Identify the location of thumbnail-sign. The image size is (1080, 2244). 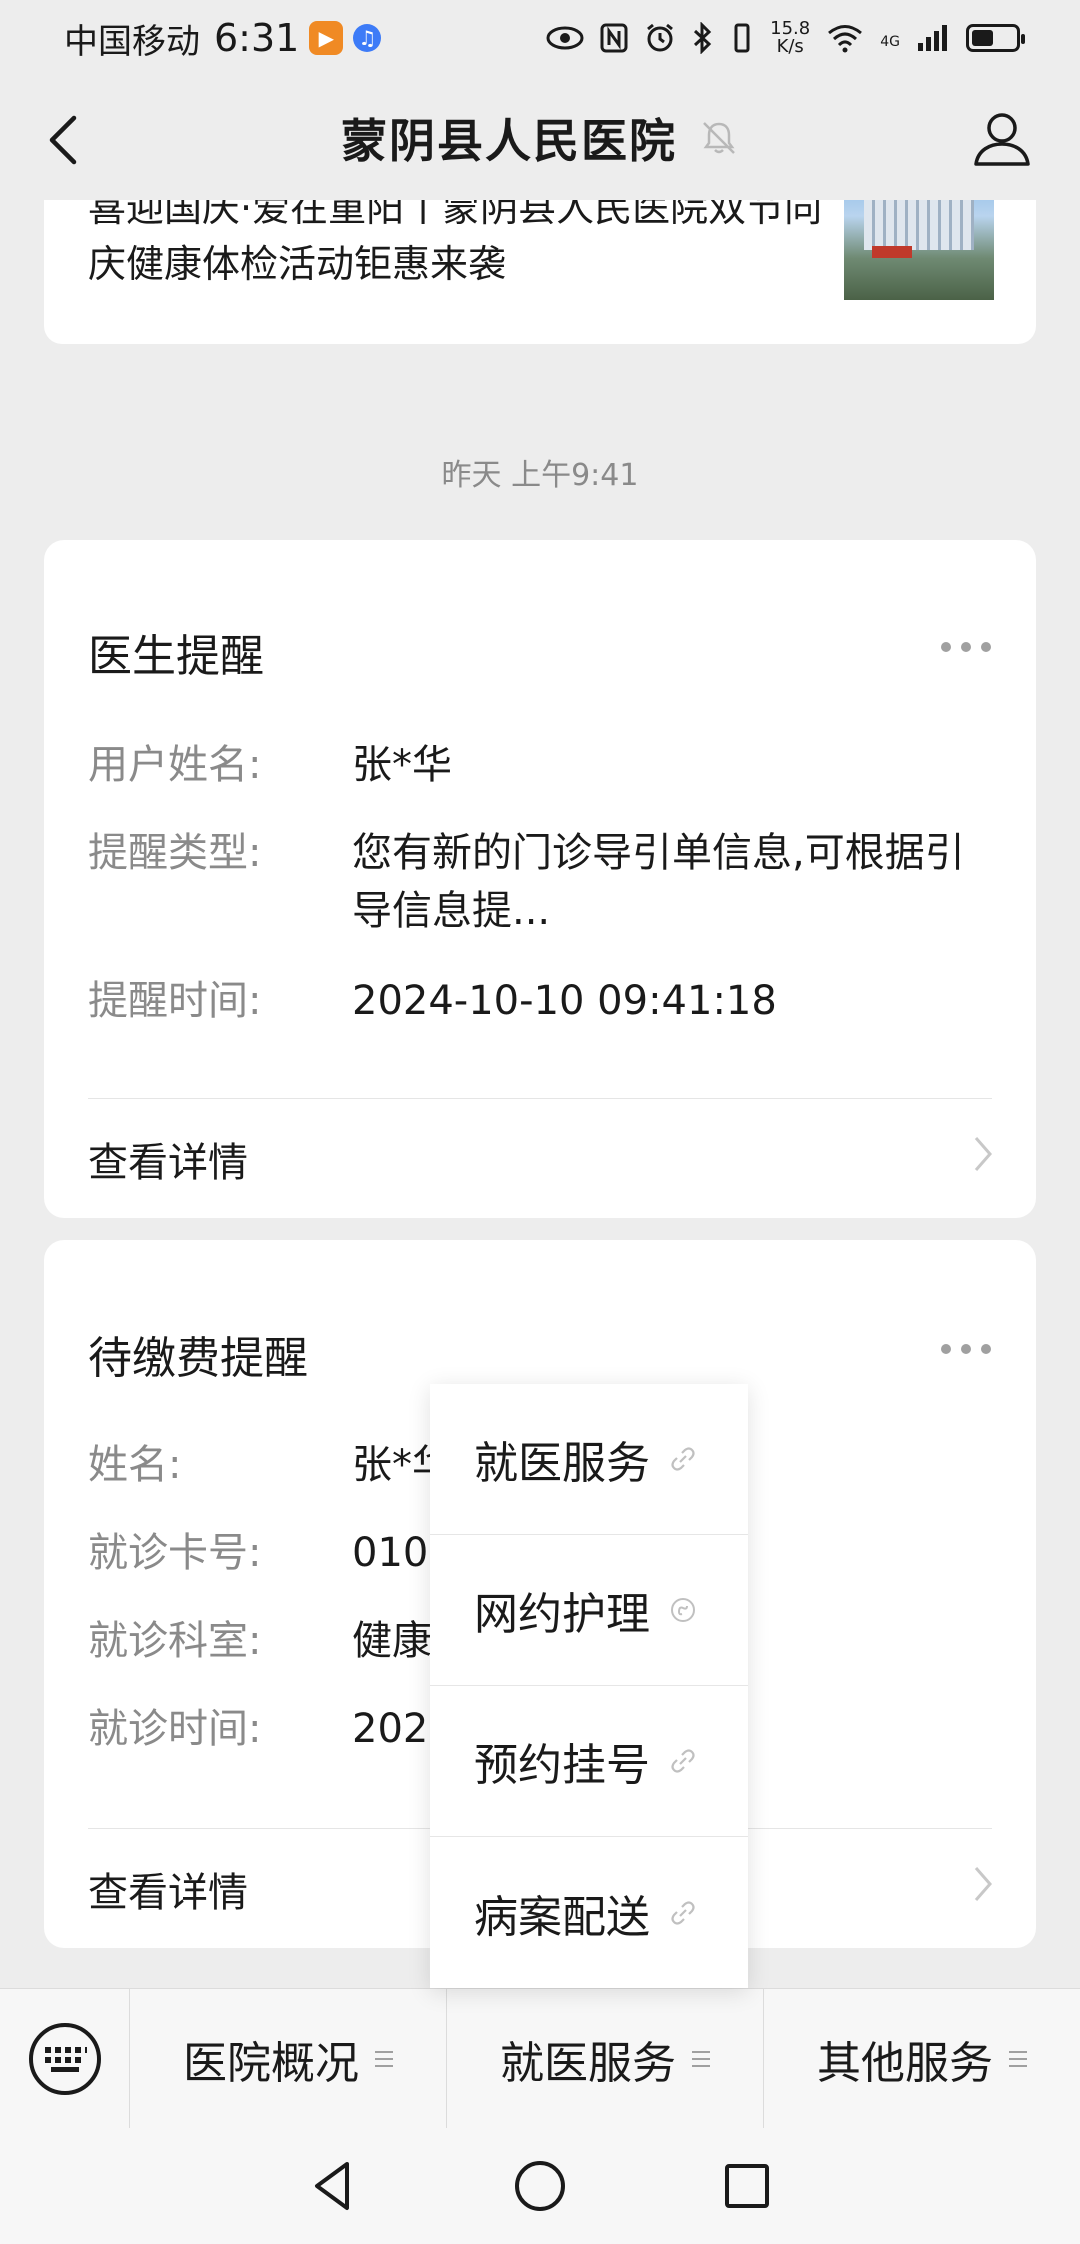
(892, 252).